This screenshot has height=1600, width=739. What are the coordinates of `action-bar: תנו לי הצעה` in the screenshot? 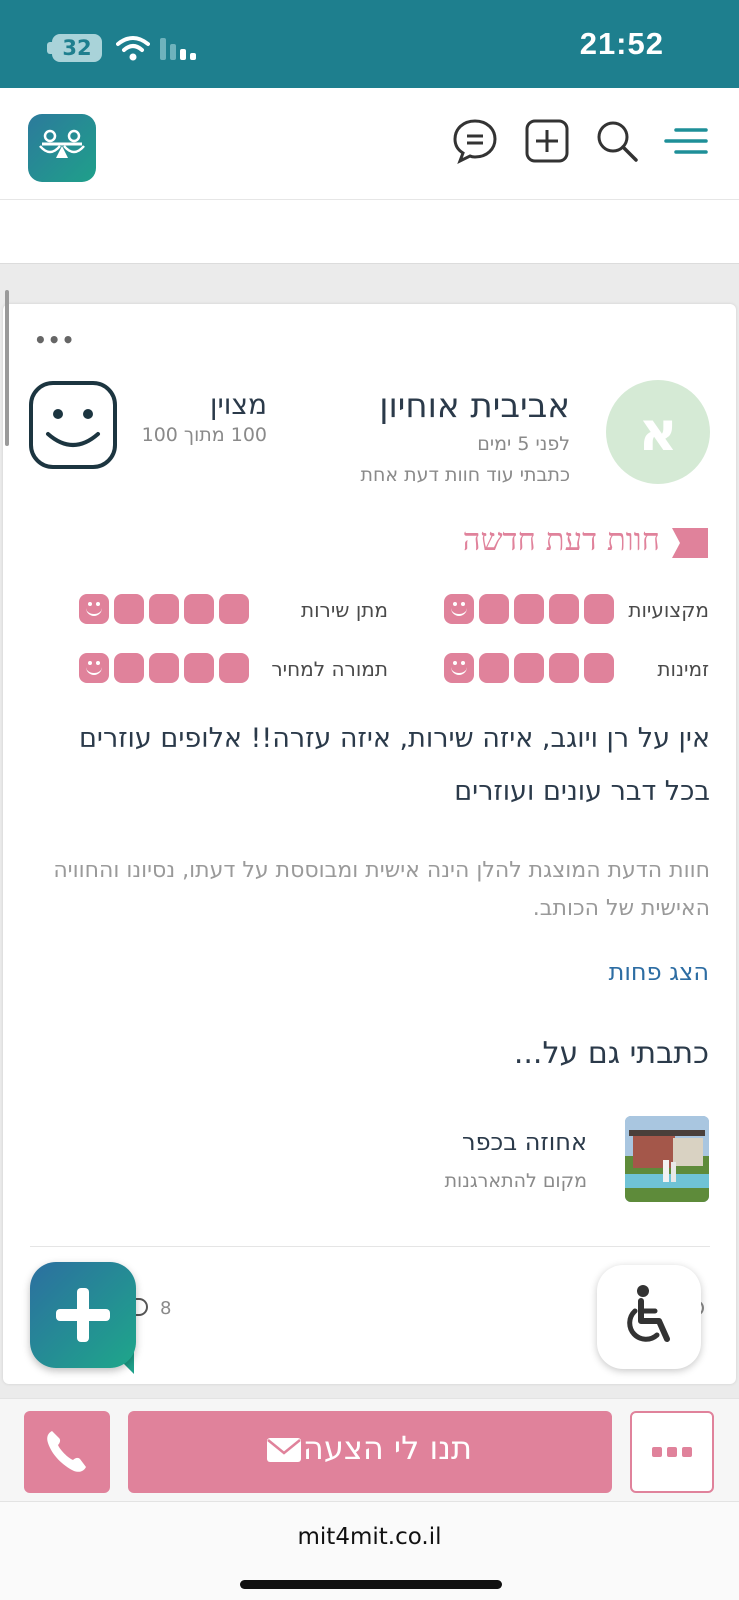 It's located at (369, 1450).